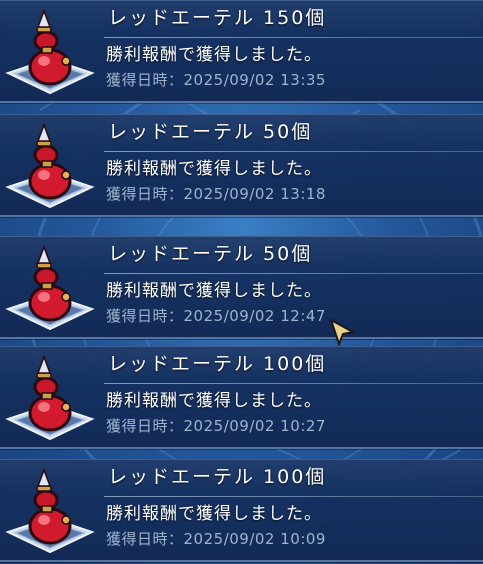  What do you see at coordinates (254, 80) in the screenshot?
I see `date-value: 2025/09/02 13:35` at bounding box center [254, 80].